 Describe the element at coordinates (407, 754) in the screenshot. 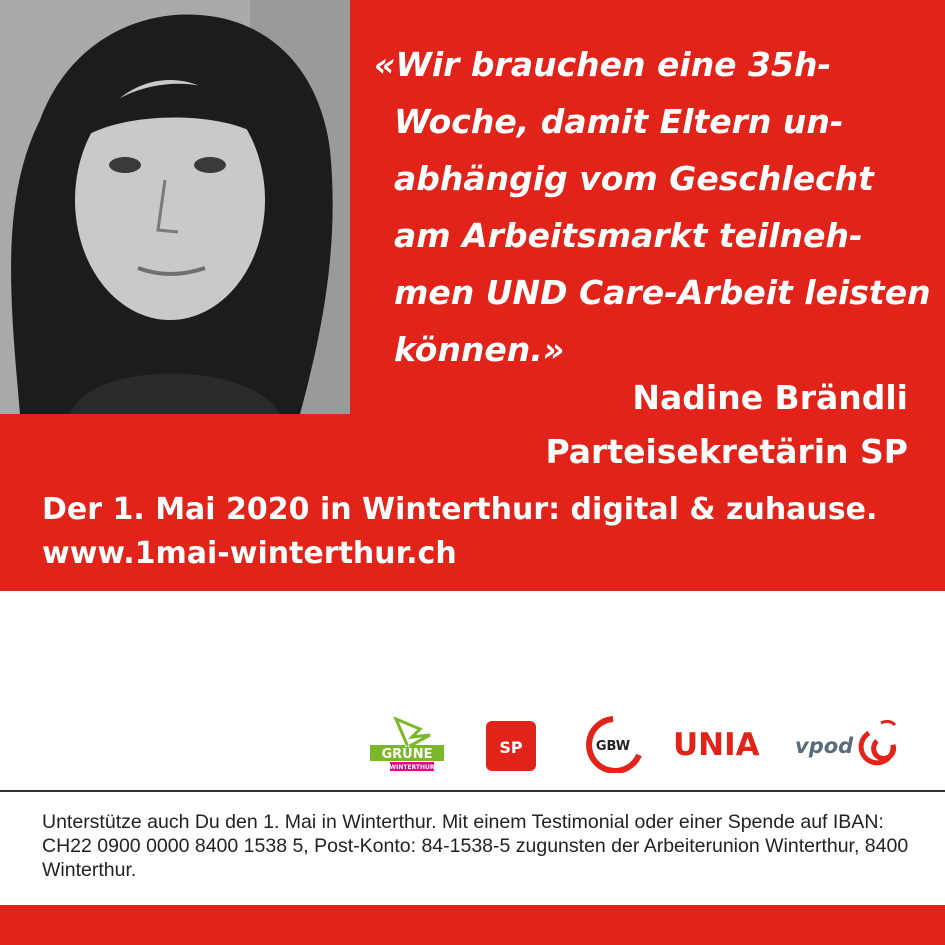

I see `gruene-logo-label: GRÜNE` at that location.